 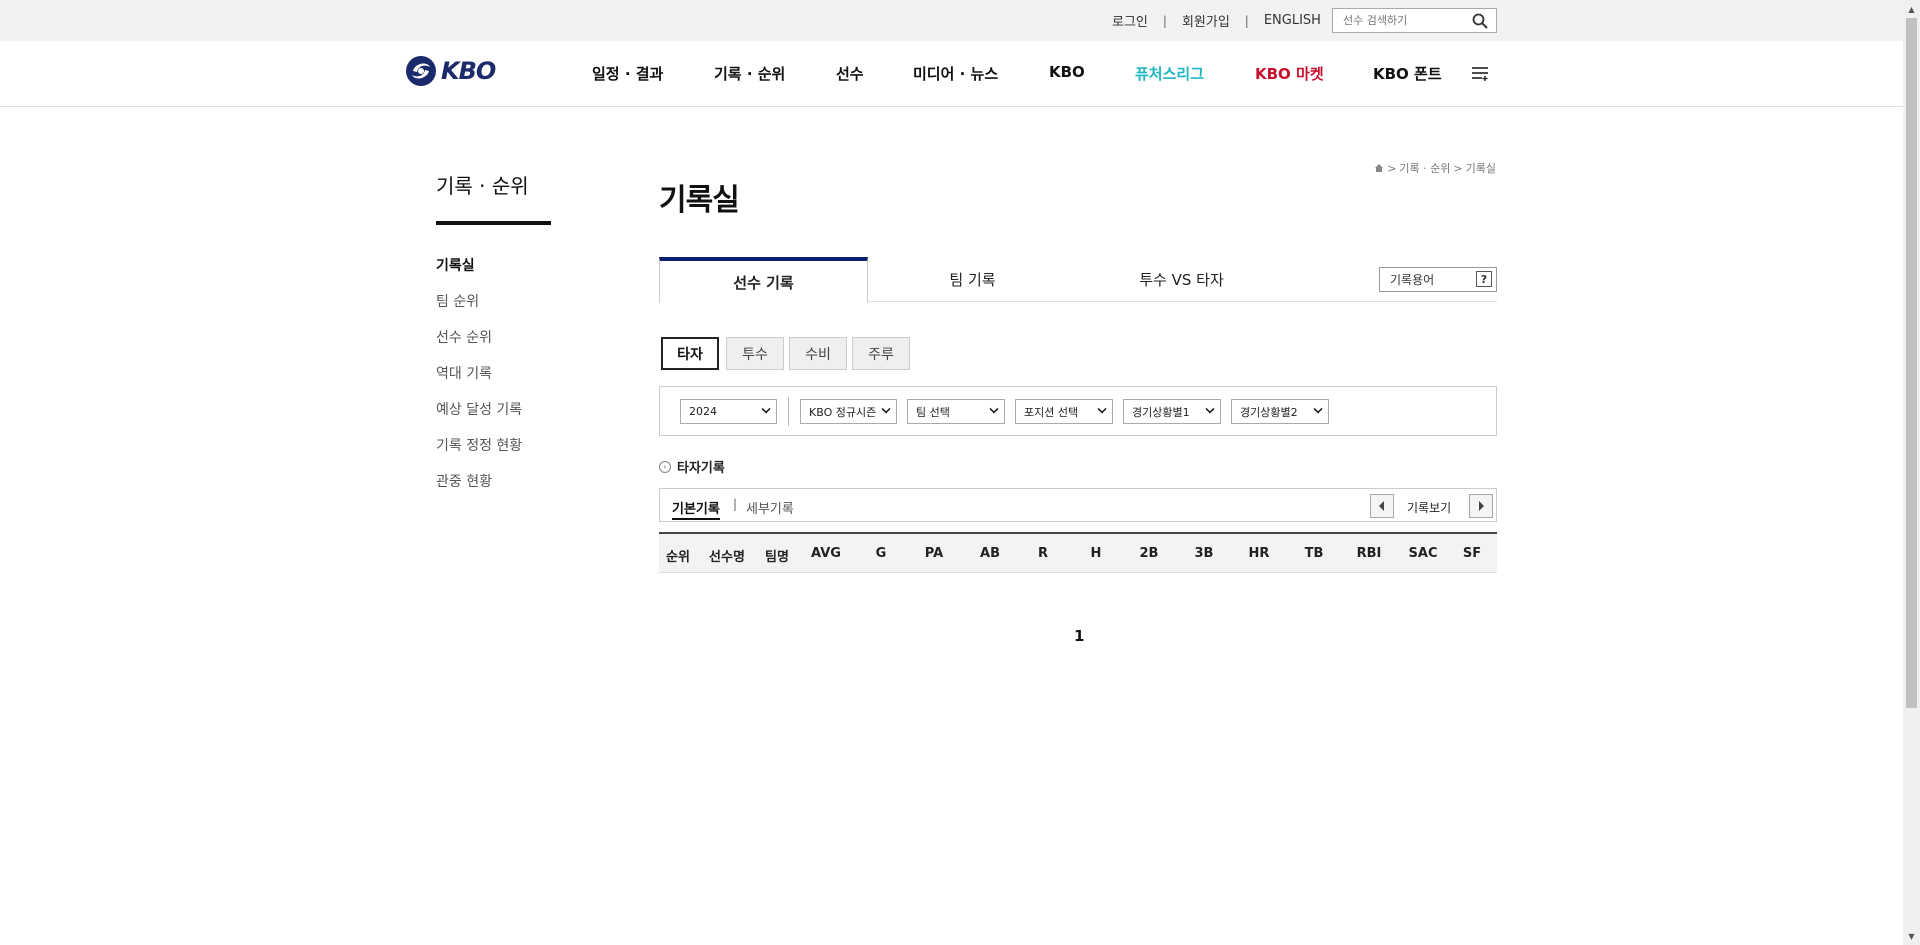 I want to click on nav-futures-league: 퓨처스리그, so click(x=1169, y=73).